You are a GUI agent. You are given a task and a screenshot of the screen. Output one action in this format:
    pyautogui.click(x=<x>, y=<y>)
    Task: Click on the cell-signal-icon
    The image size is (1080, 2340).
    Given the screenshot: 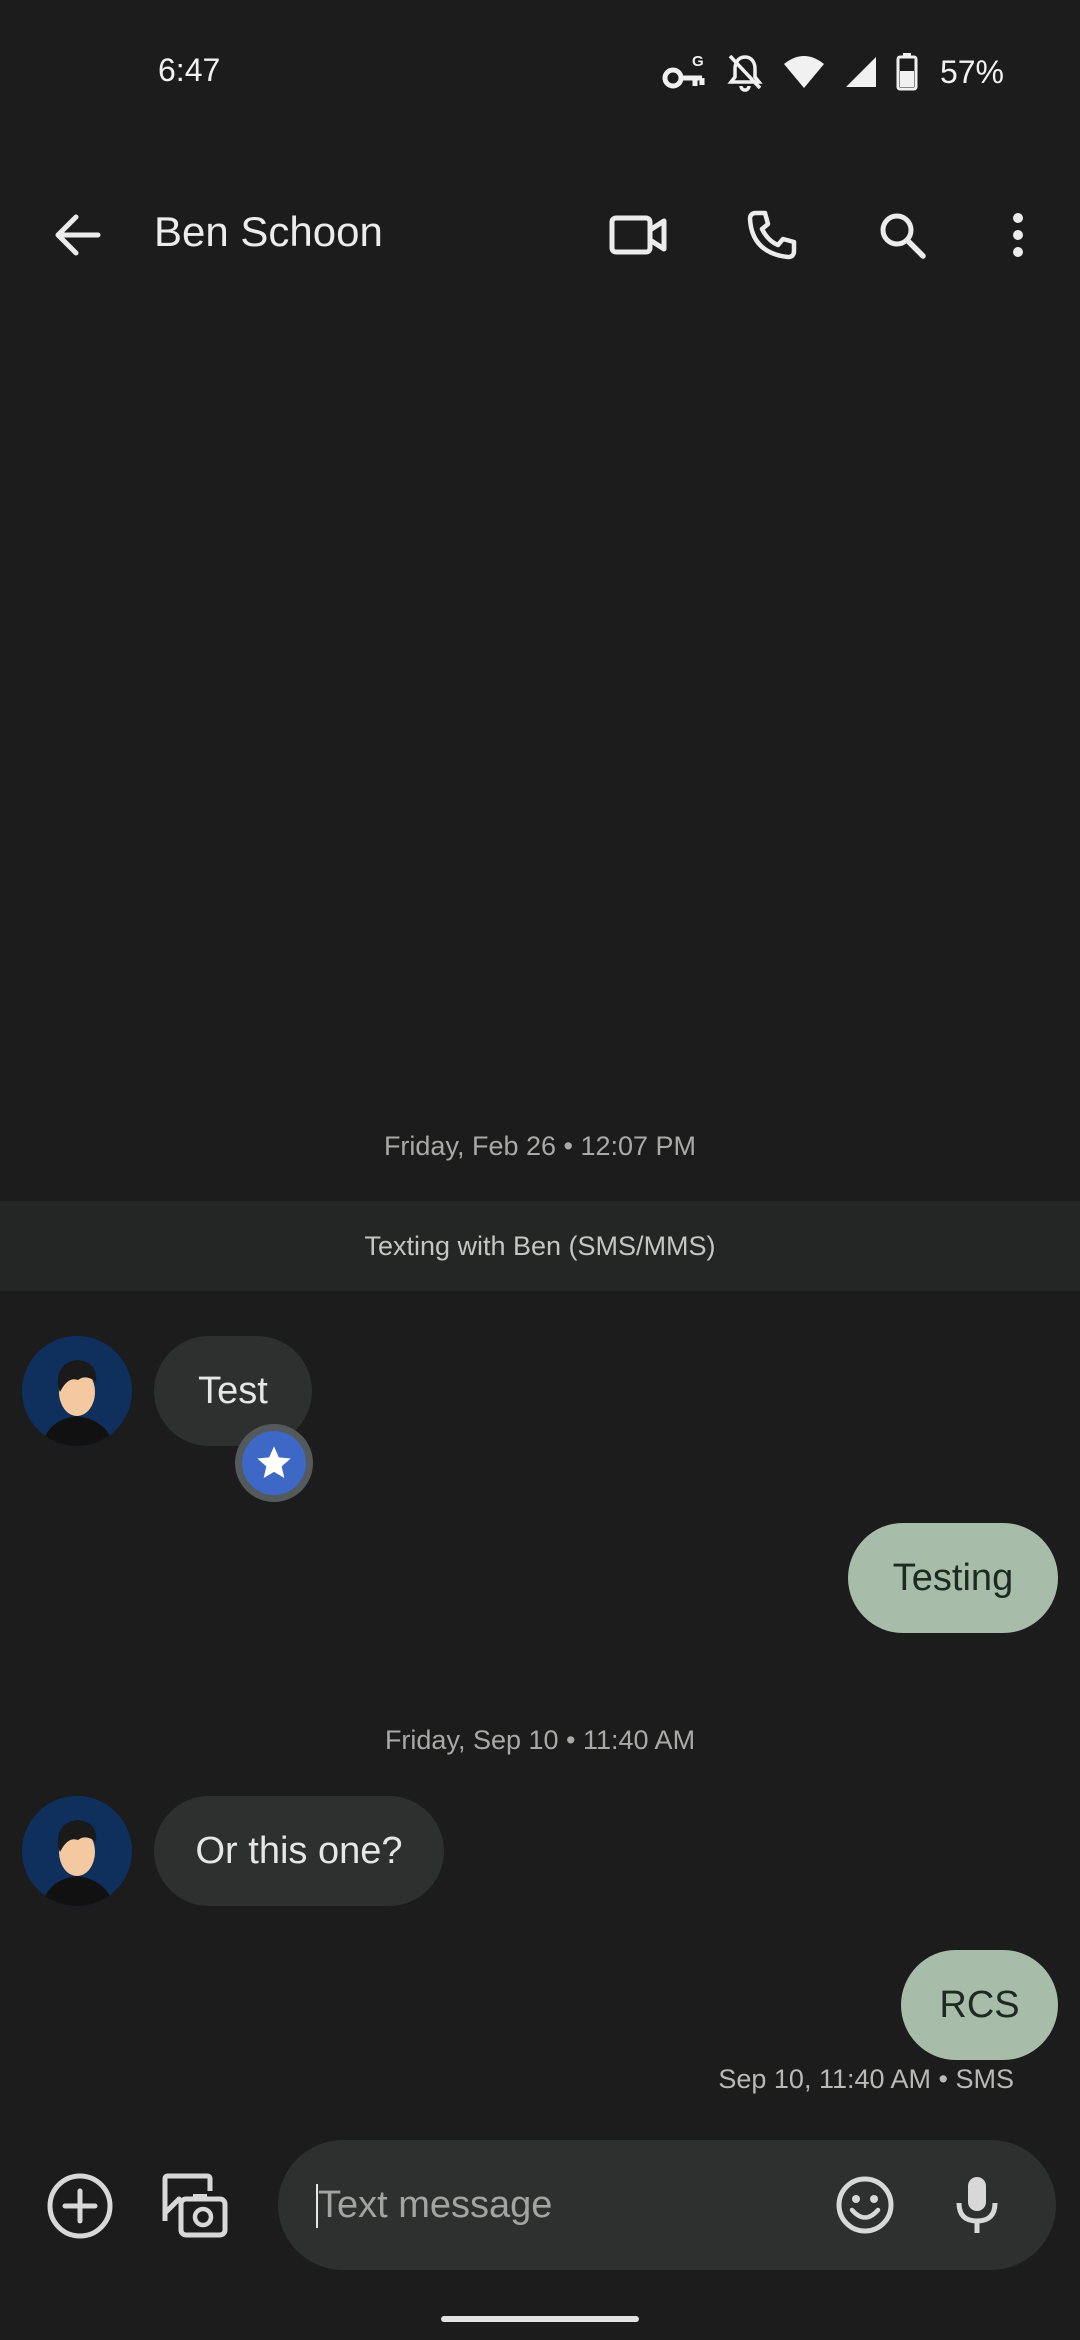 What is the action you would take?
    pyautogui.click(x=861, y=72)
    